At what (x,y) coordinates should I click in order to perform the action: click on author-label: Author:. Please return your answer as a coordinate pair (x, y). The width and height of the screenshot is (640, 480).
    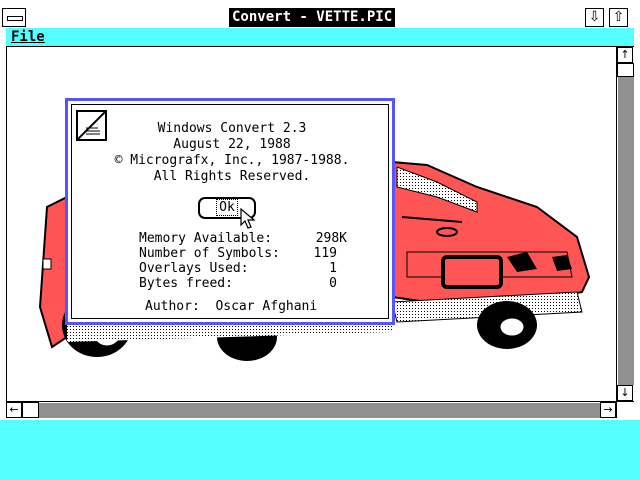
    Looking at the image, I should click on (172, 306).